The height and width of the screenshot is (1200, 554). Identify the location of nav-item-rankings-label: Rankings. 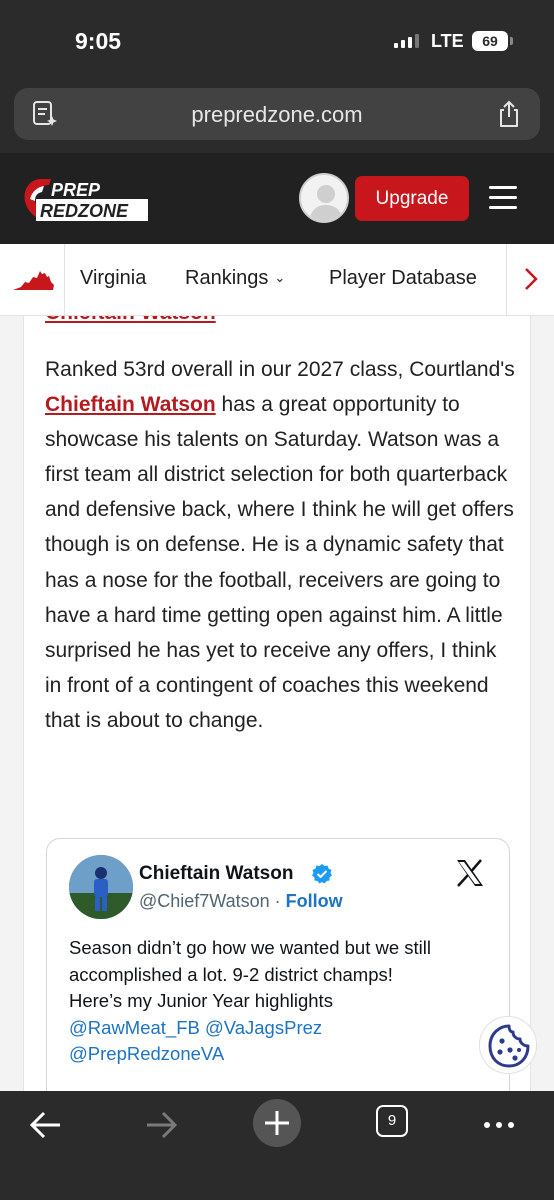
(227, 278).